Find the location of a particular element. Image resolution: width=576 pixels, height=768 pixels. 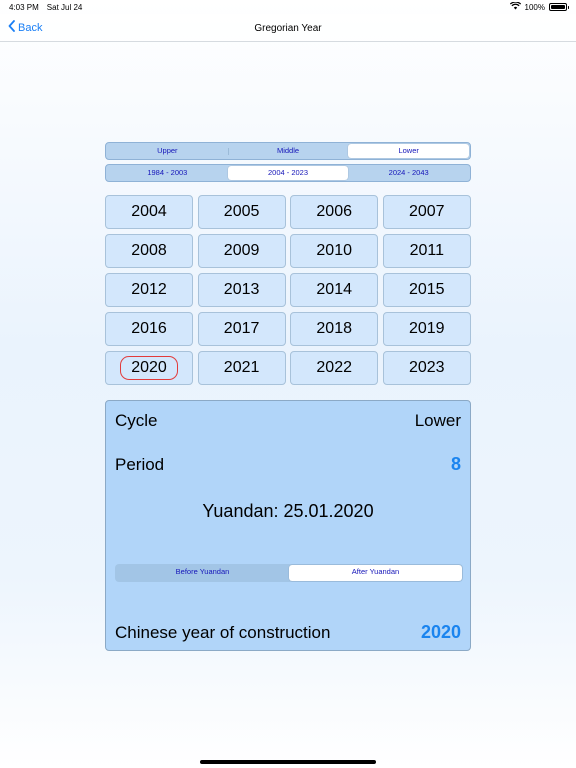

year-button: 2006 is located at coordinates (334, 212).